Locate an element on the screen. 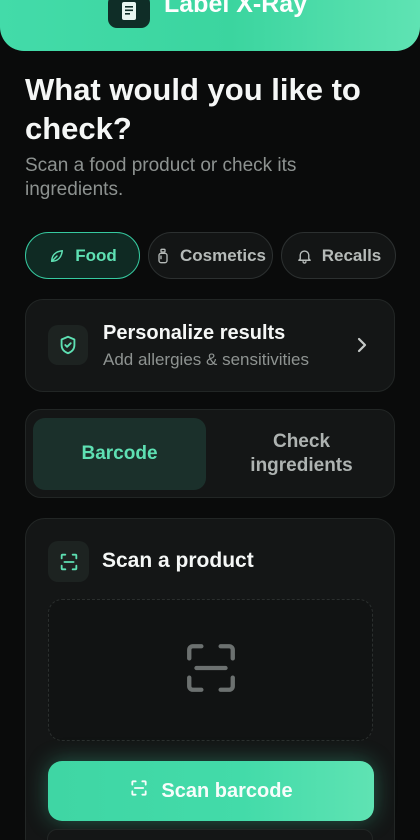 The height and width of the screenshot is (840, 420). category-chip-label: Cosmetics is located at coordinates (223, 255).